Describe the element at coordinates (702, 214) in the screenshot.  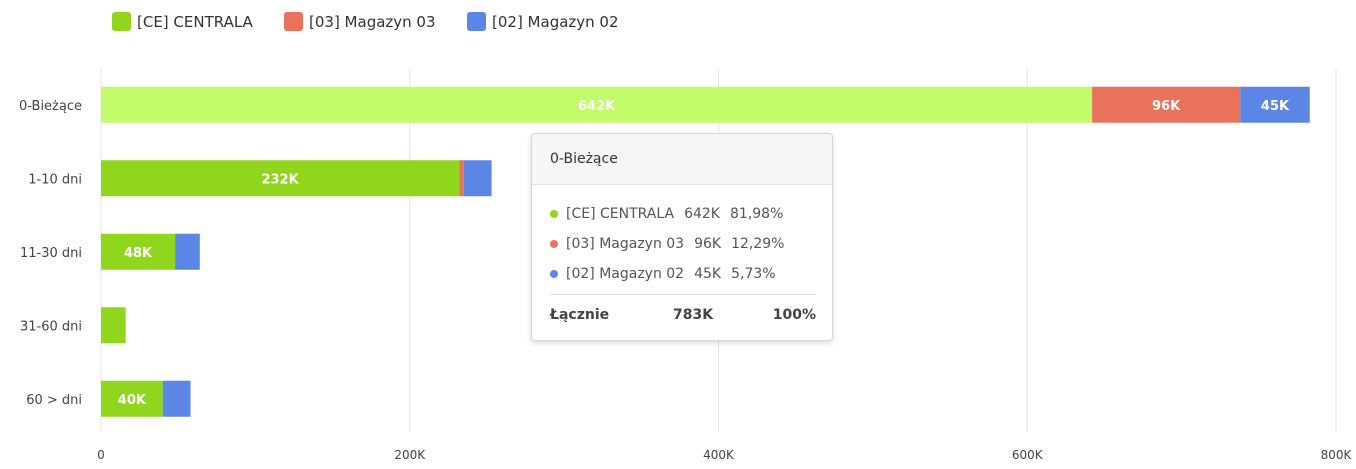
I see `tooltip-row-value: 642K` at that location.